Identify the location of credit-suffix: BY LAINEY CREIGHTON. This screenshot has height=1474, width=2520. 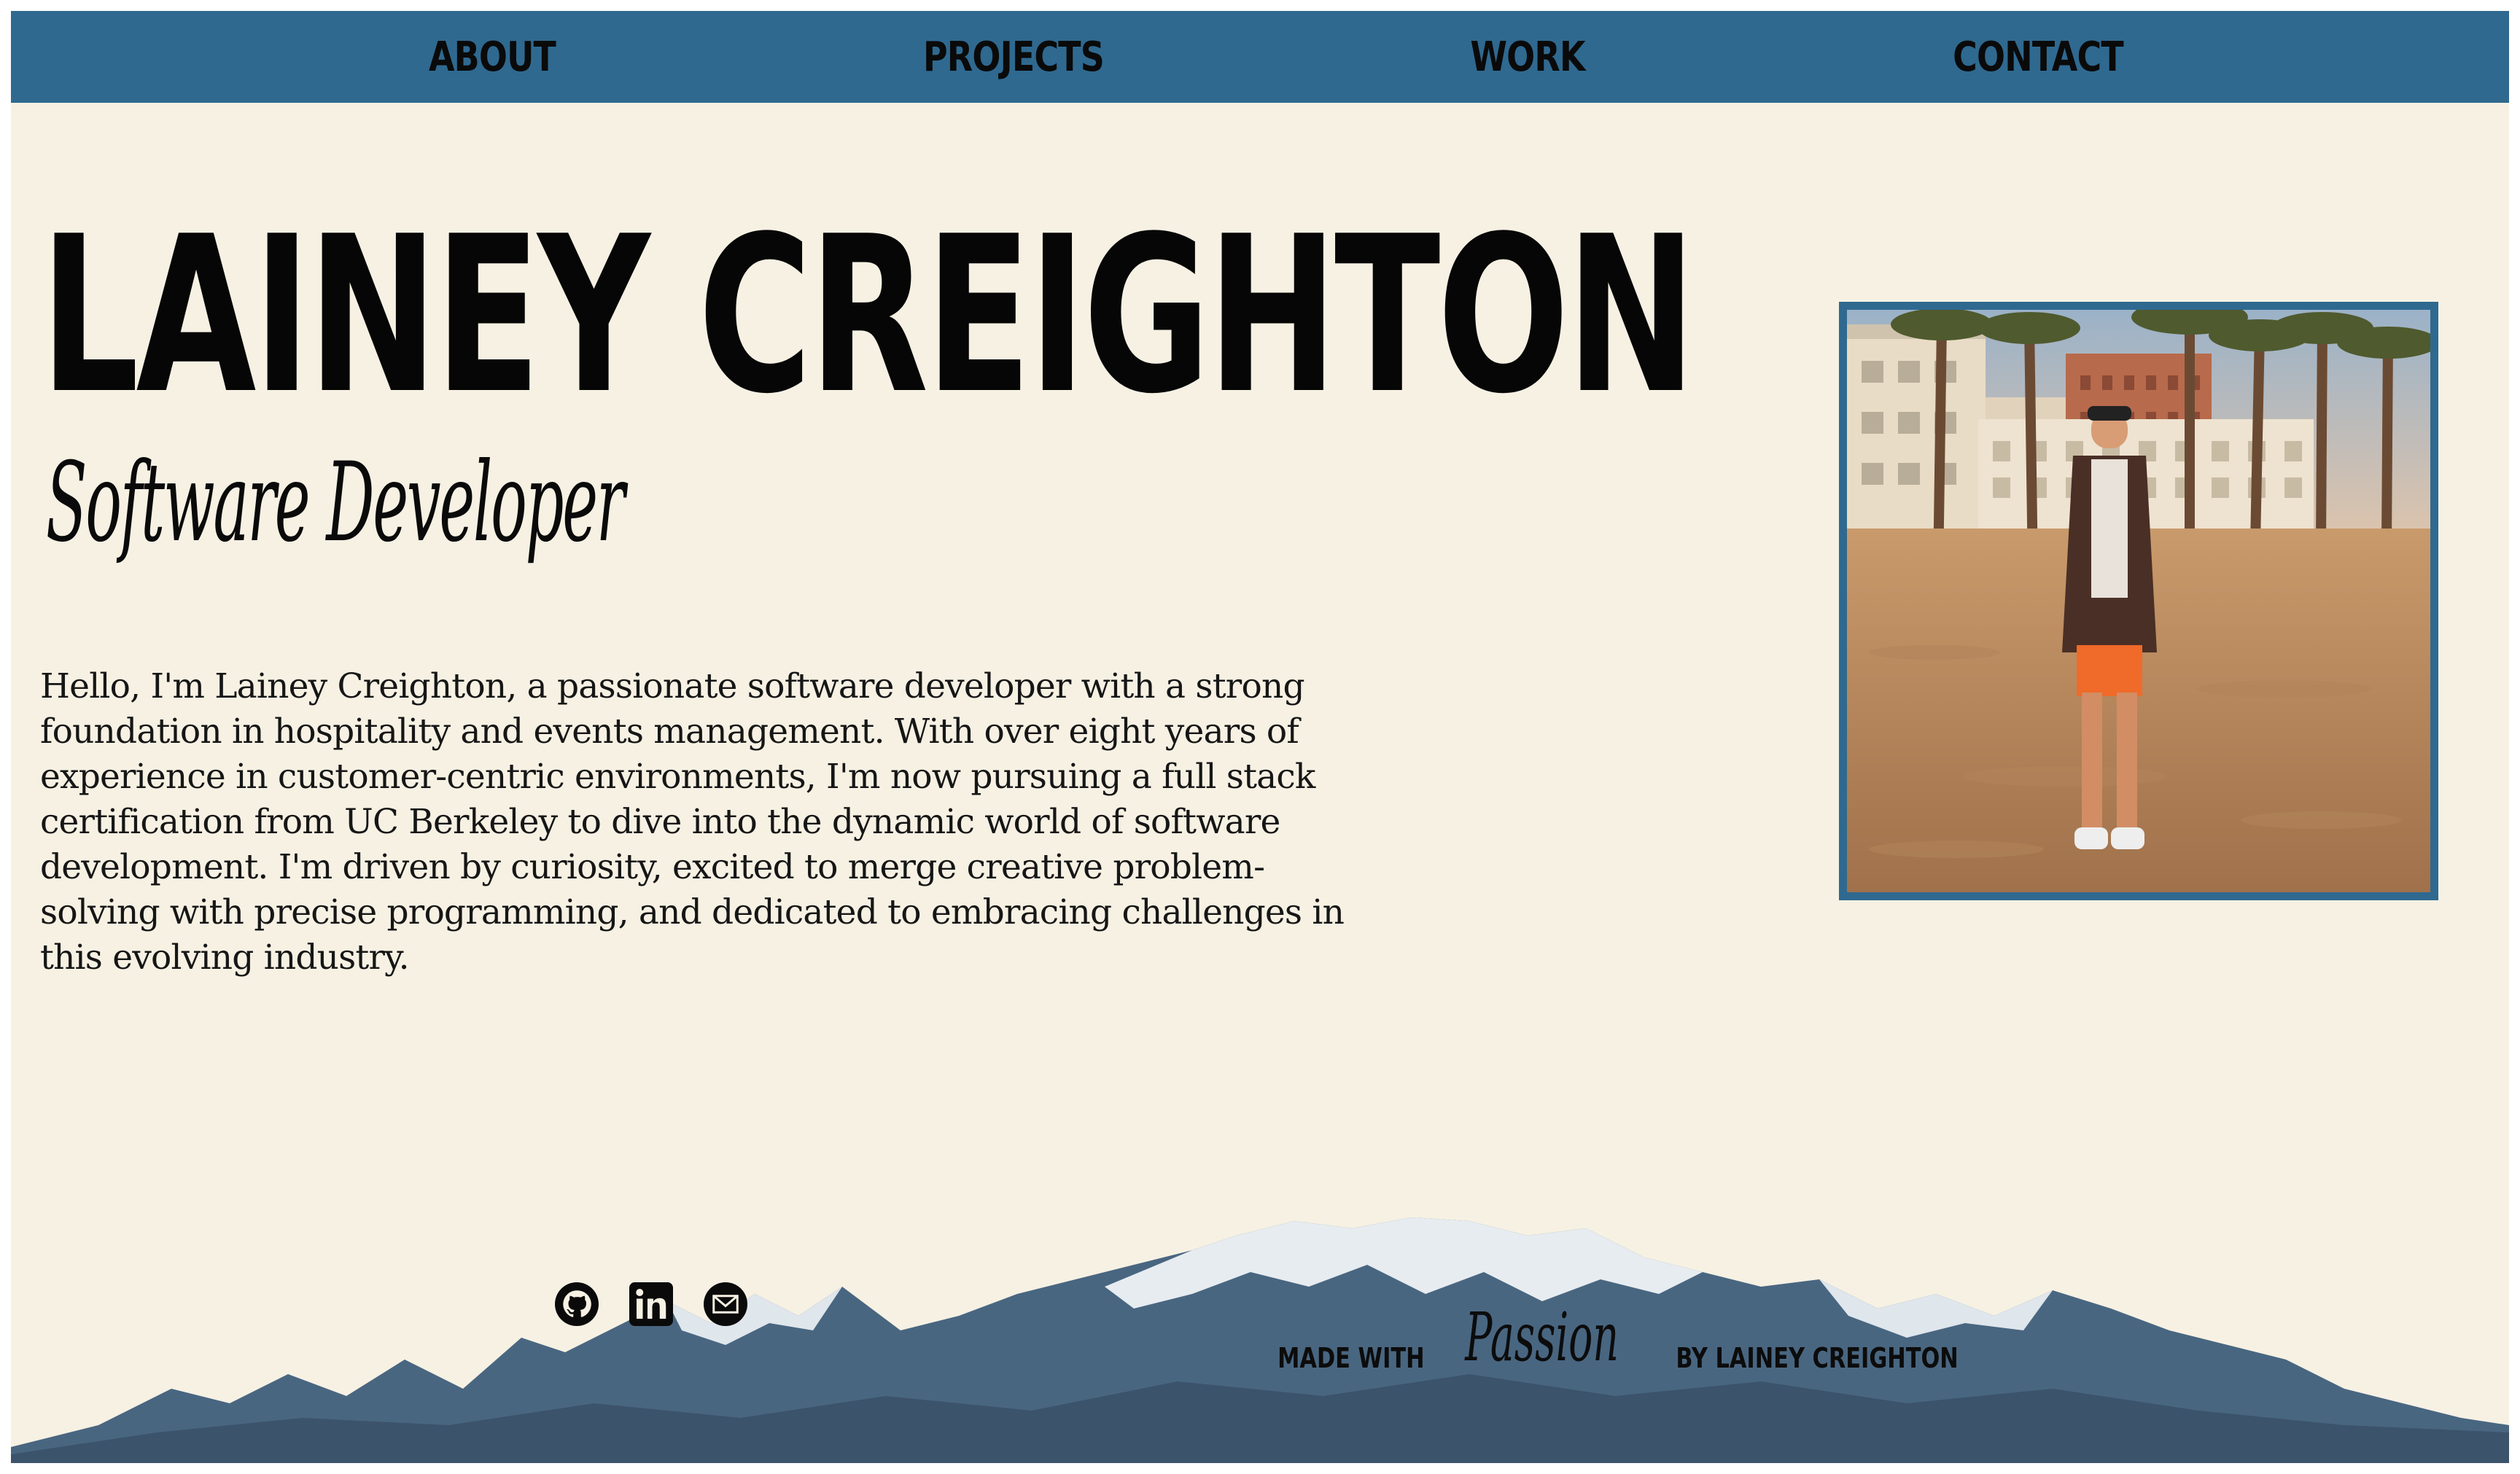
(1817, 1358).